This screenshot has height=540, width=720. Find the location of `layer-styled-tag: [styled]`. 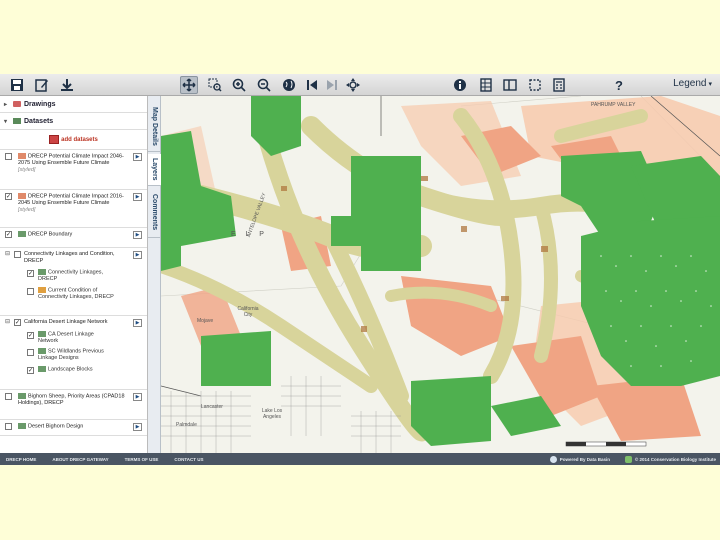

layer-styled-tag: [styled] is located at coordinates (27, 169).